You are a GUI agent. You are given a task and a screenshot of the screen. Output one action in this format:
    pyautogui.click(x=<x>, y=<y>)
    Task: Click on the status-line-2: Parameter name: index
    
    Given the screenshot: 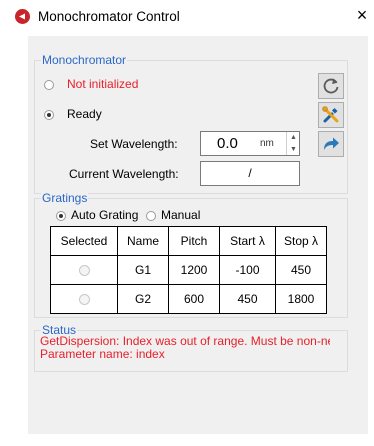 What is the action you would take?
    pyautogui.click(x=102, y=354)
    